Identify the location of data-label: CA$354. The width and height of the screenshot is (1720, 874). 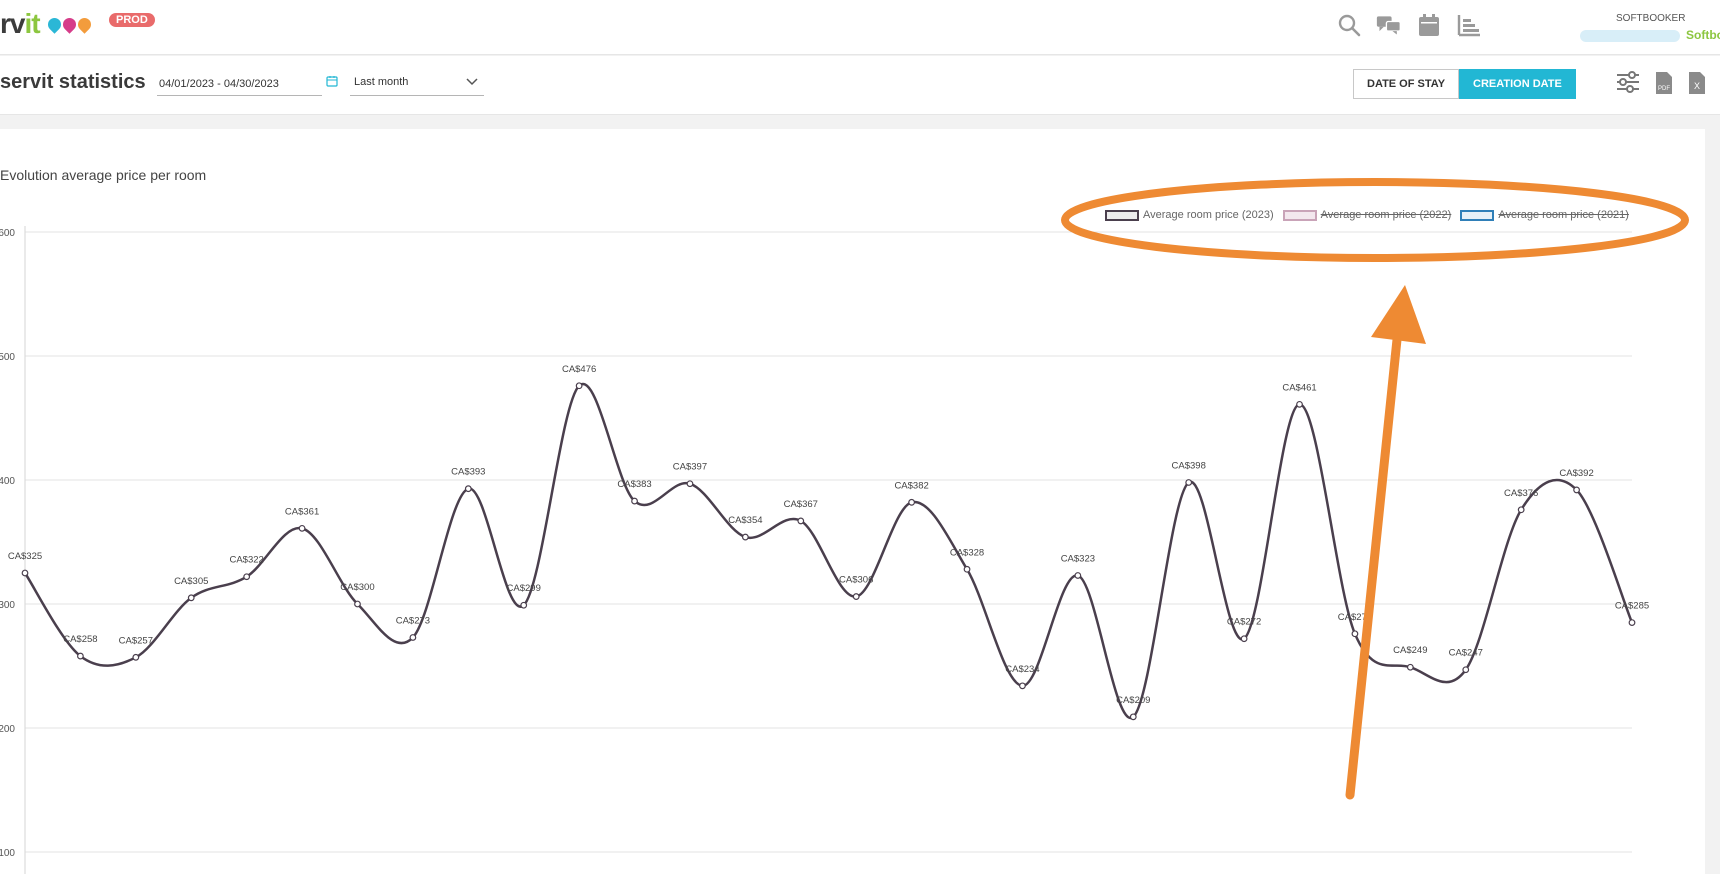
(745, 520).